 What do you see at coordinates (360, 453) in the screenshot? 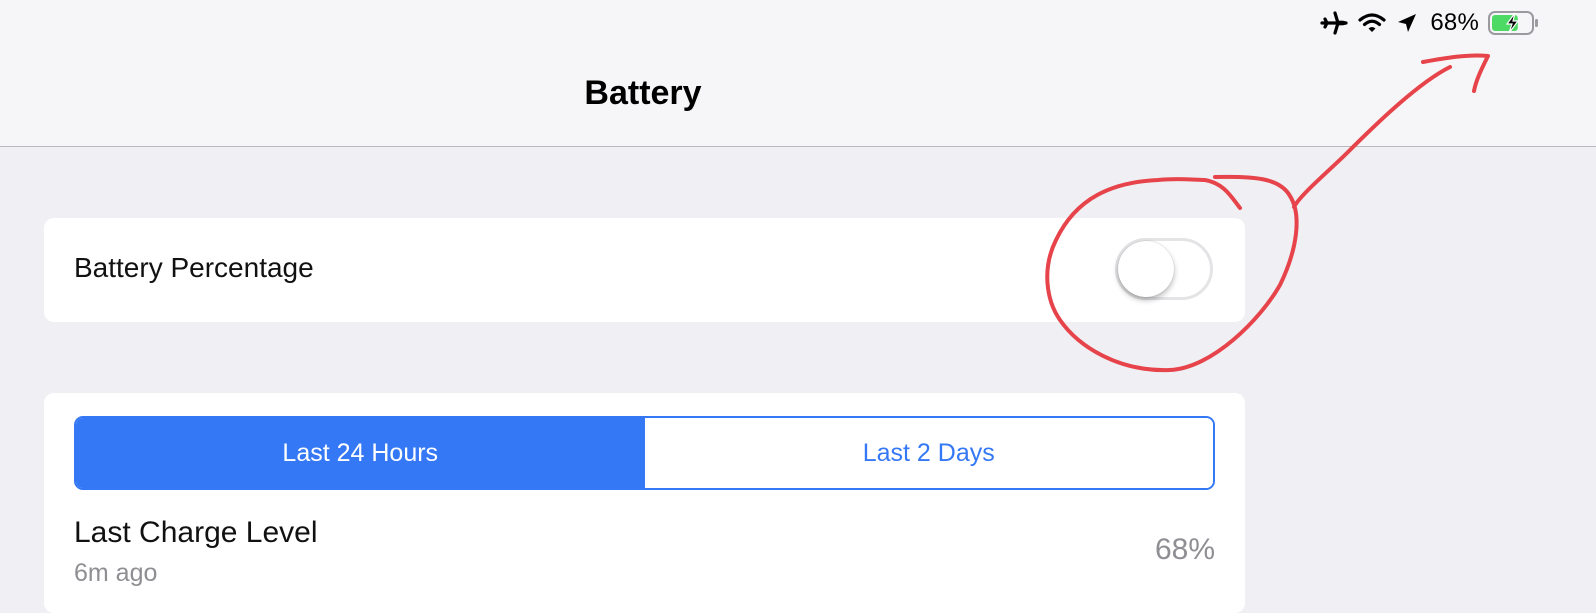
I see `segment-last-24-hours: Last 24 Hours` at bounding box center [360, 453].